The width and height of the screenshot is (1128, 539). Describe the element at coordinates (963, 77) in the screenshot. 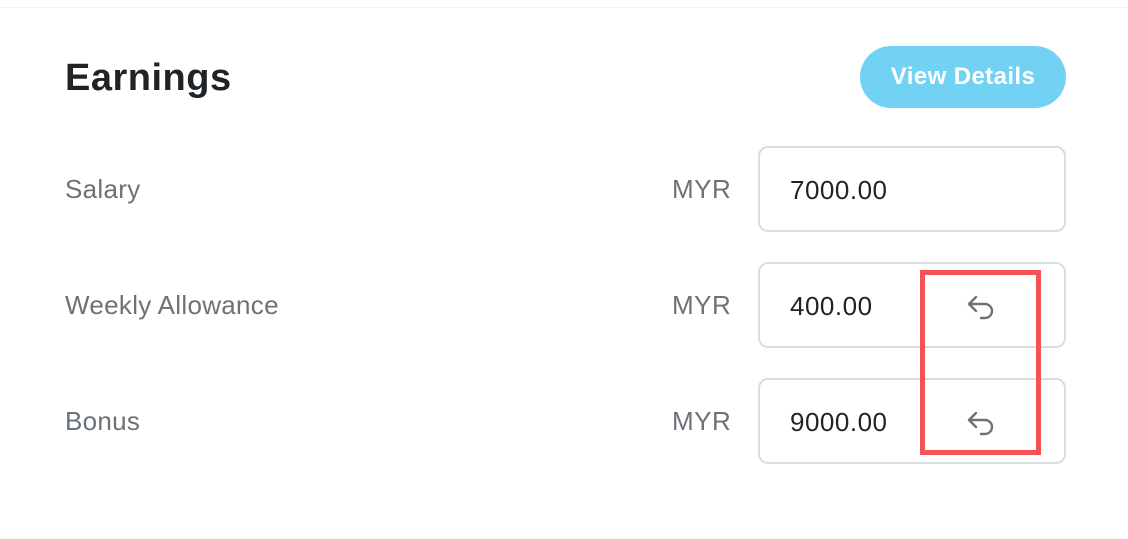

I see `view-details-button: View Details` at that location.